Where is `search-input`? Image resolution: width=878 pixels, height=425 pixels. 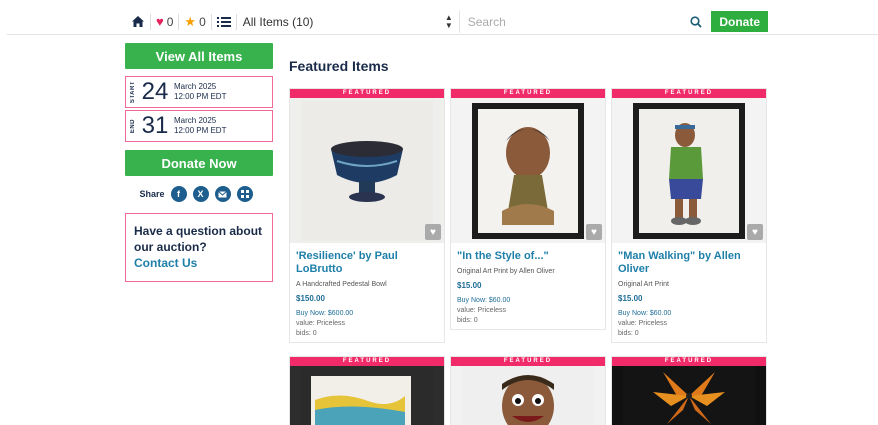
search-input is located at coordinates (576, 21).